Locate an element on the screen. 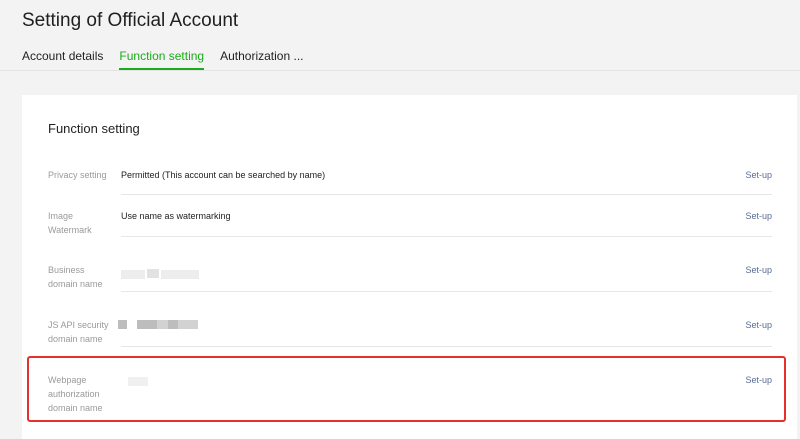 Image resolution: width=800 pixels, height=439 pixels. setup-link-jsapi-domain: Set-up is located at coordinates (758, 325).